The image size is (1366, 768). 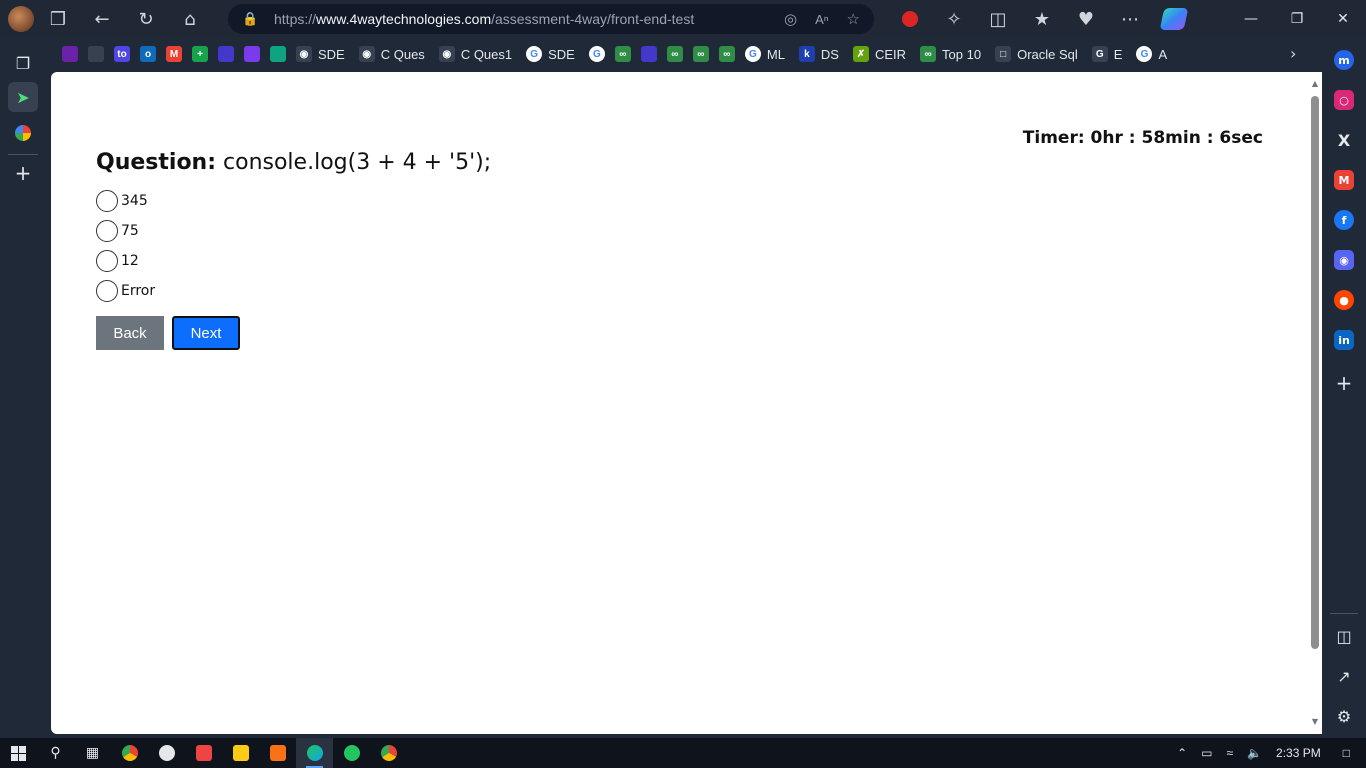 I want to click on copilot-icon, so click(x=1174, y=19).